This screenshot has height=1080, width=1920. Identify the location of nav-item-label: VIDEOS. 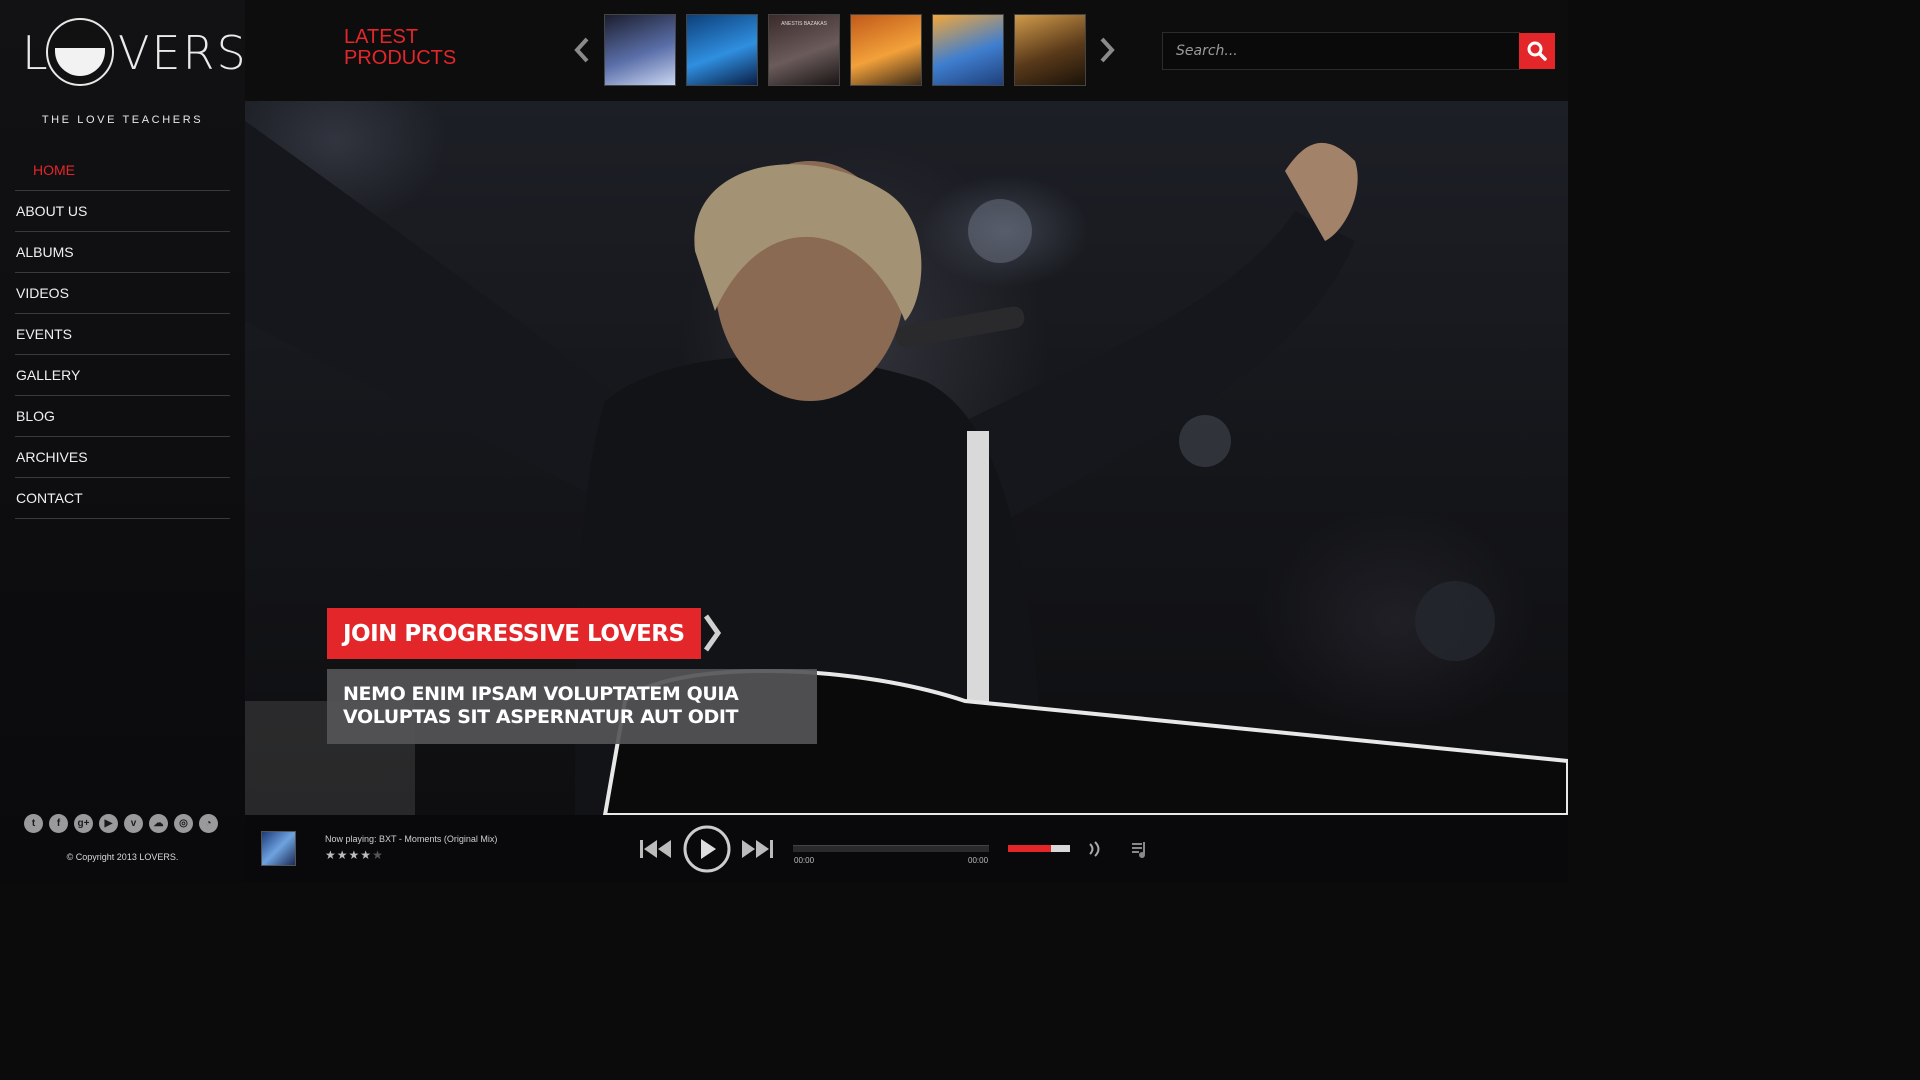
(42, 293).